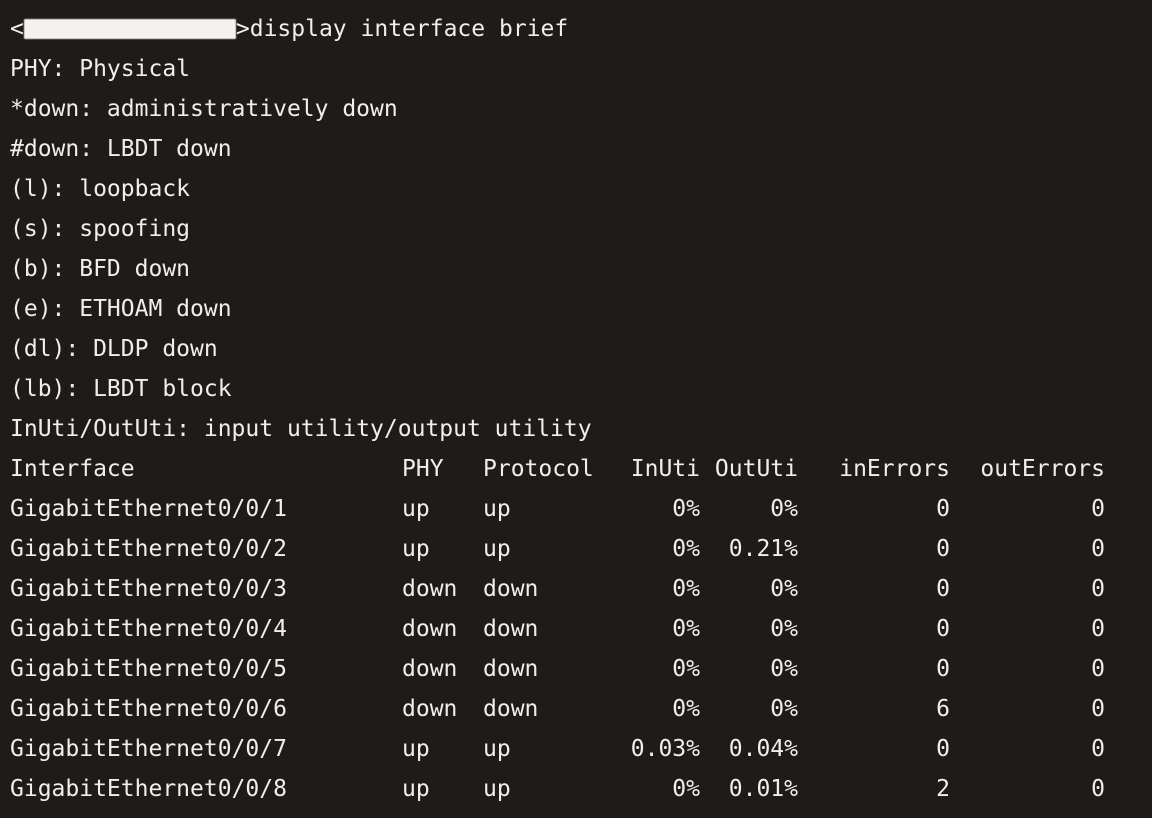 This screenshot has height=818, width=1152. I want to click on table-row: GigabitEthernet0/0/1 up up 0% 0% 0 0, so click(576, 509).